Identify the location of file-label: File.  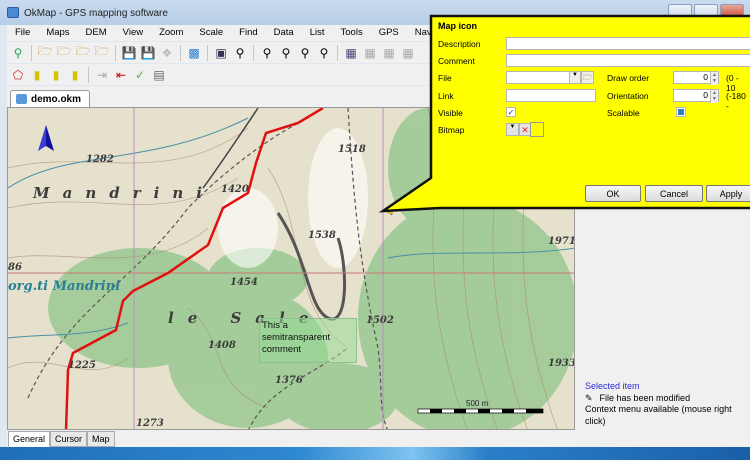
(445, 78).